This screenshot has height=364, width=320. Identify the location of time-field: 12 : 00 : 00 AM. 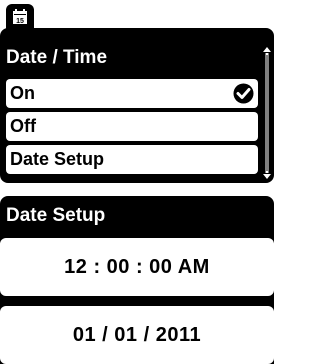
(137, 267).